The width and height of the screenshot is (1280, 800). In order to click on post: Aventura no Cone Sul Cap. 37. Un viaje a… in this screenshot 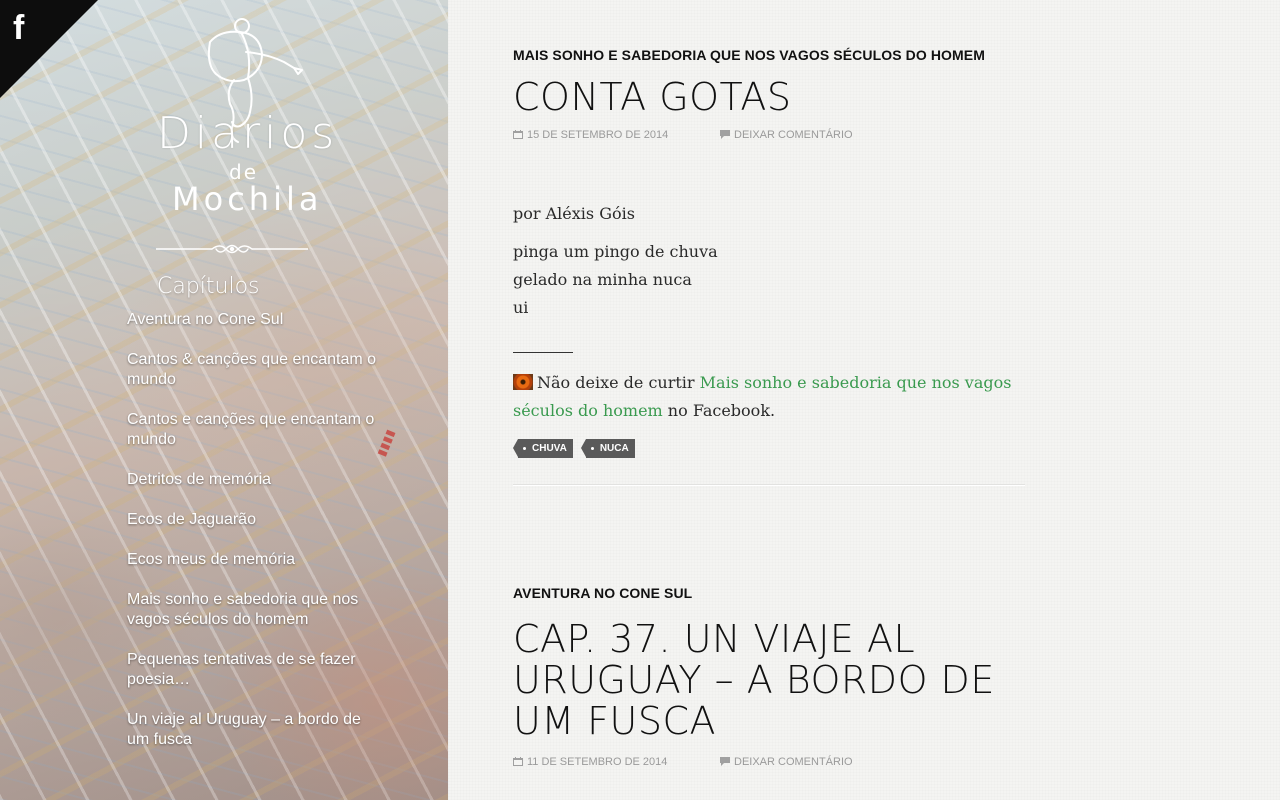, I will do `click(773, 678)`.